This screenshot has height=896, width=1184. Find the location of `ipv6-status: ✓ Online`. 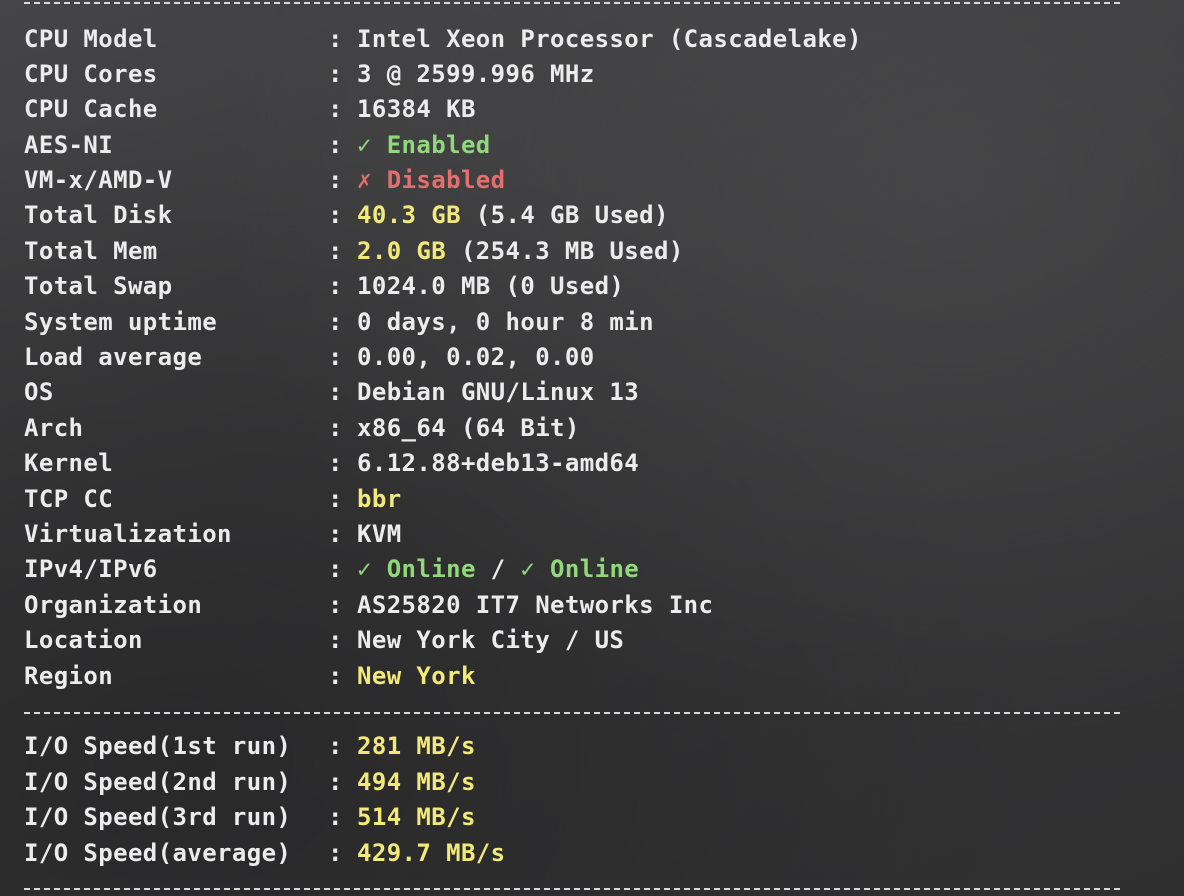

ipv6-status: ✓ Online is located at coordinates (580, 569).